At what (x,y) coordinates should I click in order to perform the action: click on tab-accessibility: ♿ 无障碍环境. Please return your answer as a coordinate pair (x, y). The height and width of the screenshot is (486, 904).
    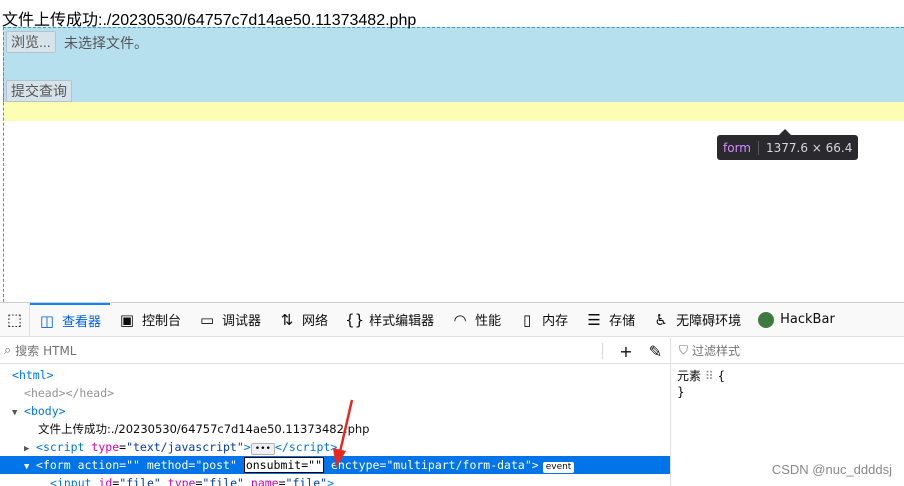
    Looking at the image, I should click on (697, 320).